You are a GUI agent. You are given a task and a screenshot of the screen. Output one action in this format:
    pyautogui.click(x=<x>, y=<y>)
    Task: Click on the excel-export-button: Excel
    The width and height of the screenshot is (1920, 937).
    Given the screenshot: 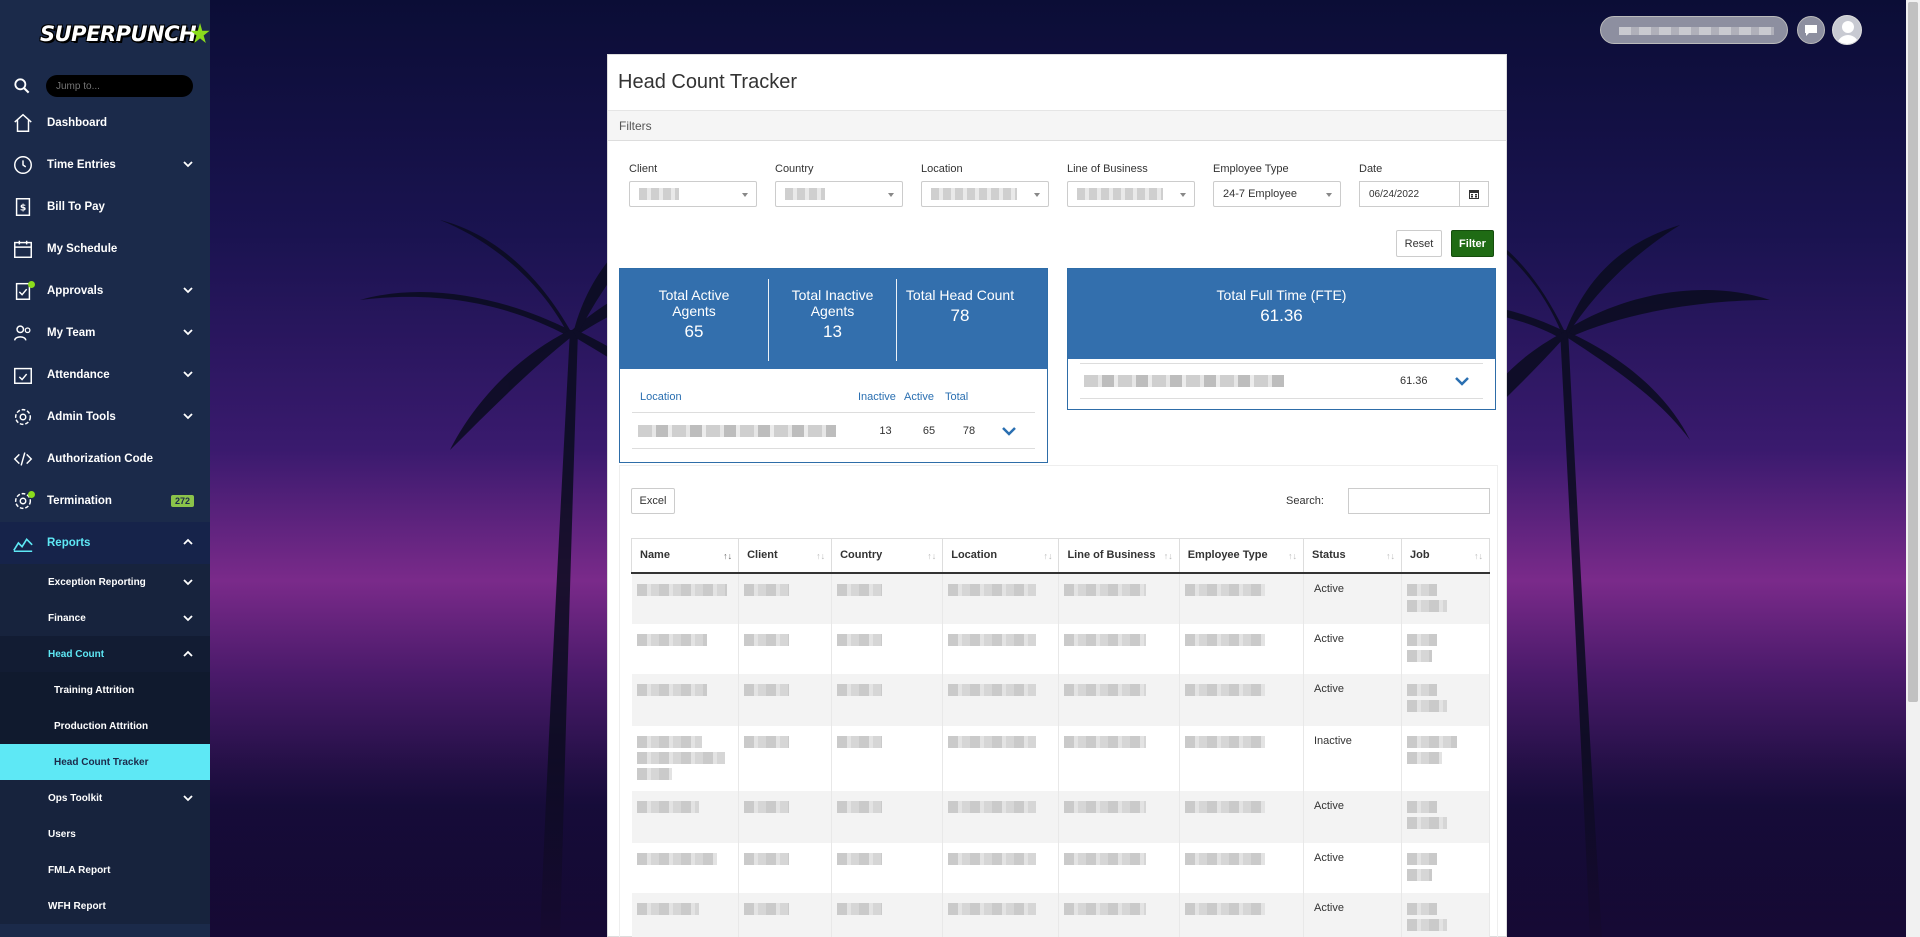 What is the action you would take?
    pyautogui.click(x=653, y=501)
    